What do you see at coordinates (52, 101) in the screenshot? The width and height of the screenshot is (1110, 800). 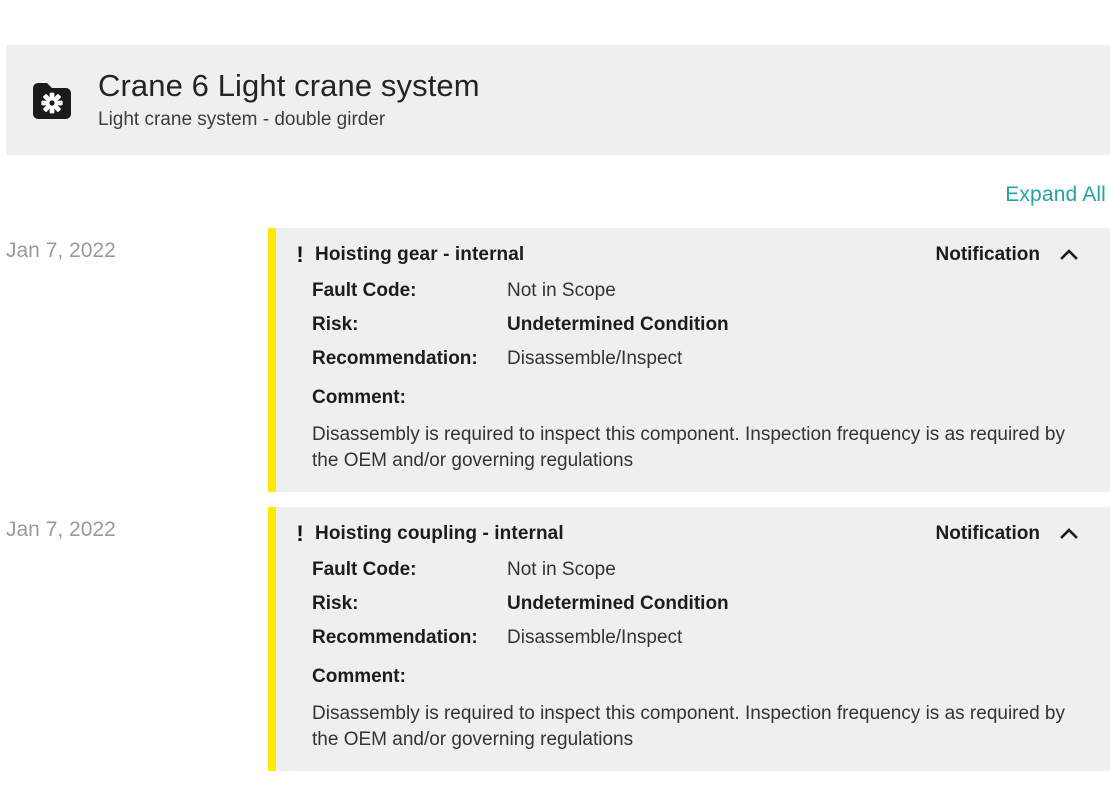 I see `folder-gear-icon` at bounding box center [52, 101].